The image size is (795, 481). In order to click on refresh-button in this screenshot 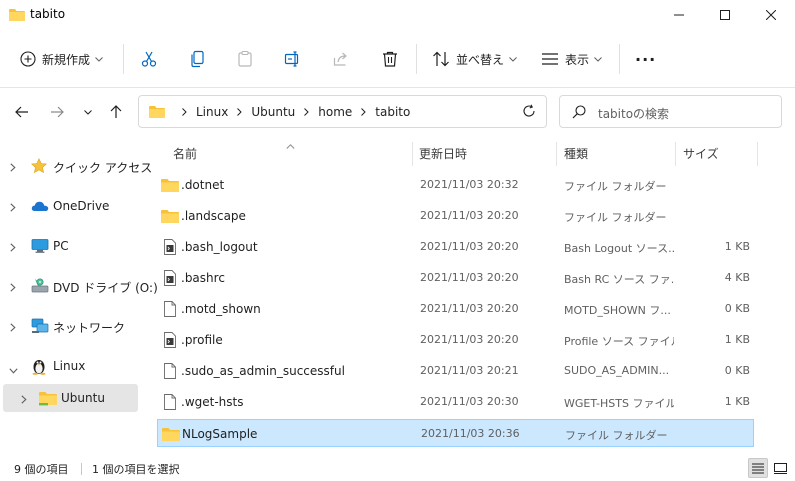, I will do `click(529, 112)`.